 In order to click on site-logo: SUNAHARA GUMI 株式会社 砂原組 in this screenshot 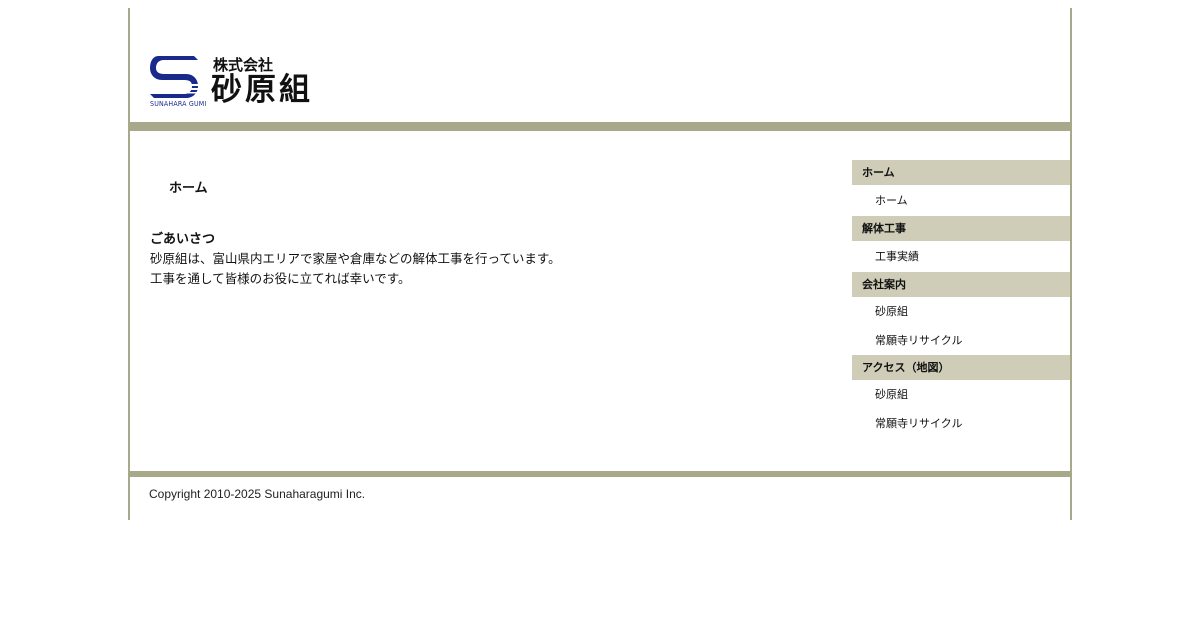, I will do `click(247, 83)`.